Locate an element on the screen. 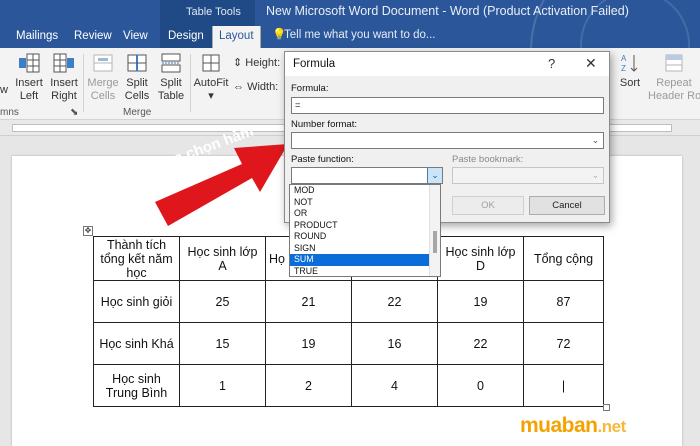 The image size is (700, 446). table-header-cell: Tổng cộng is located at coordinates (563, 258).